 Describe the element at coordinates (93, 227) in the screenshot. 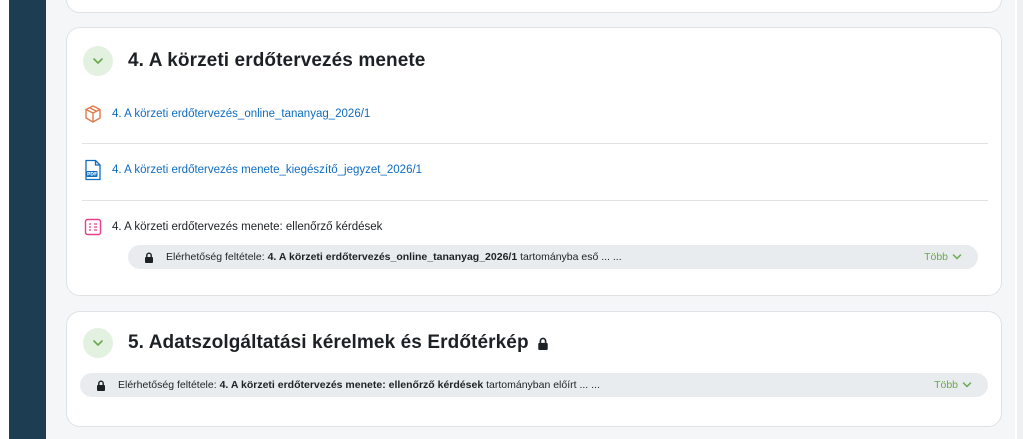

I see `quiz-icon` at that location.